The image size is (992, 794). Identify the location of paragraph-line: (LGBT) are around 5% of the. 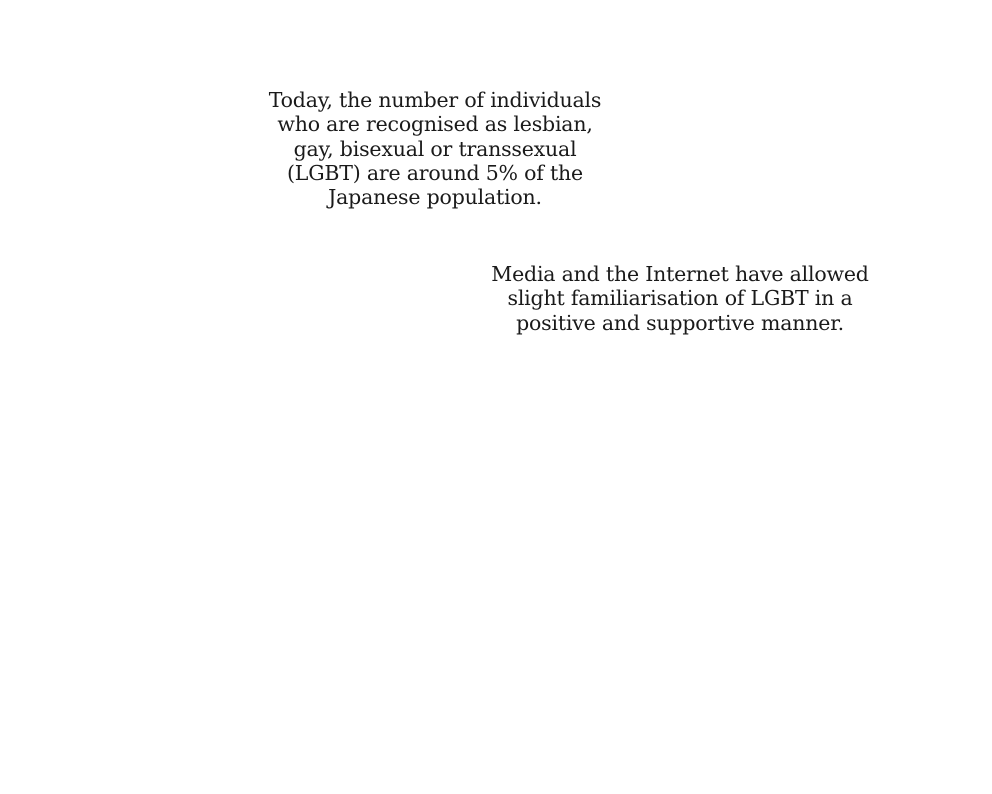
(435, 172).